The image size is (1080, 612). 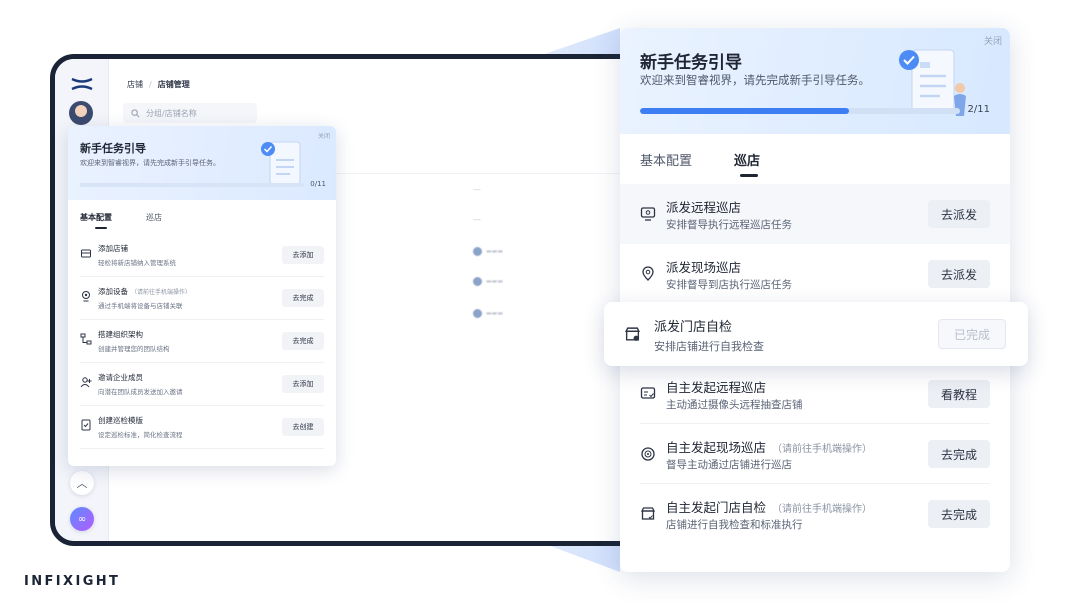 What do you see at coordinates (632, 334) in the screenshot?
I see `store-check-icon` at bounding box center [632, 334].